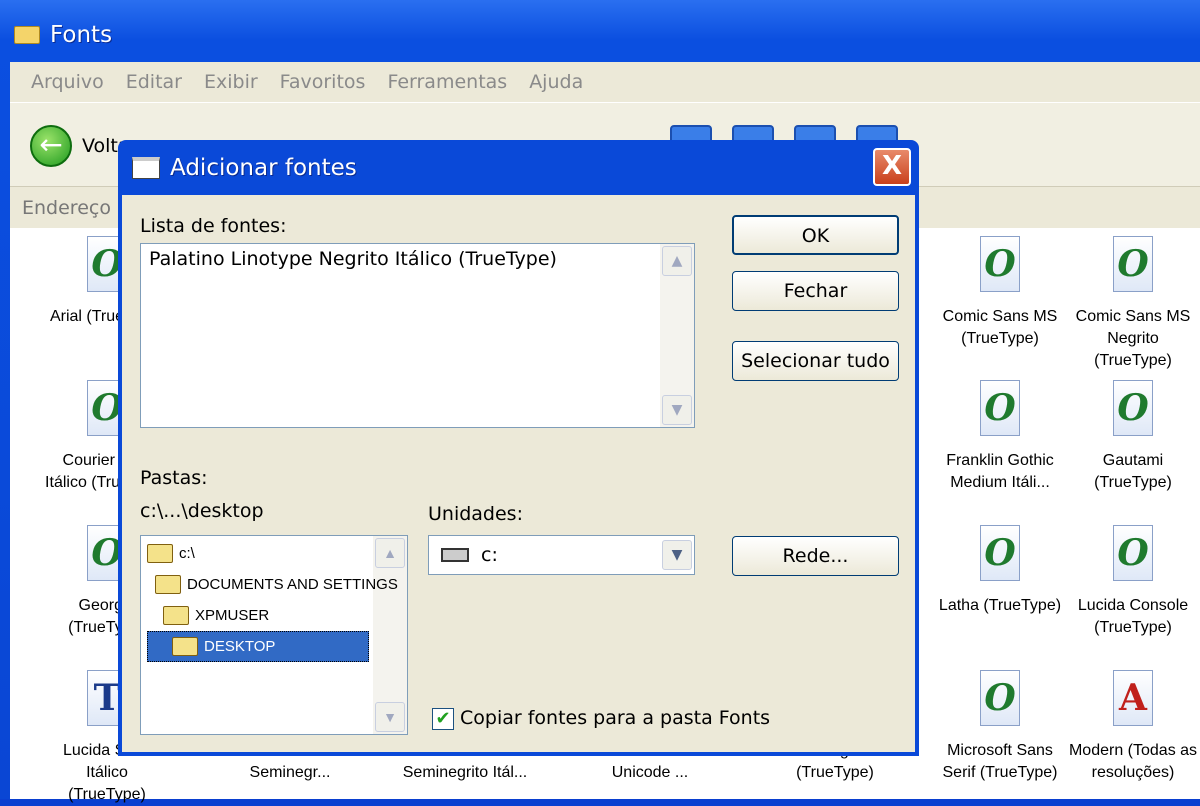  I want to click on current-path: c:\...\desktop, so click(202, 511).